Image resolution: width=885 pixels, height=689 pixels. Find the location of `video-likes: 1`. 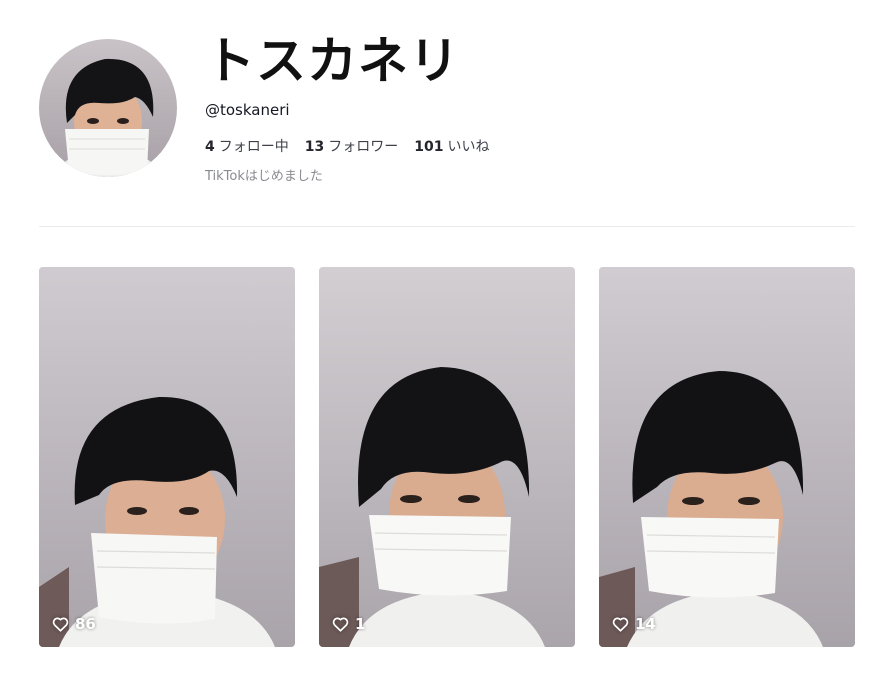

video-likes: 1 is located at coordinates (348, 624).